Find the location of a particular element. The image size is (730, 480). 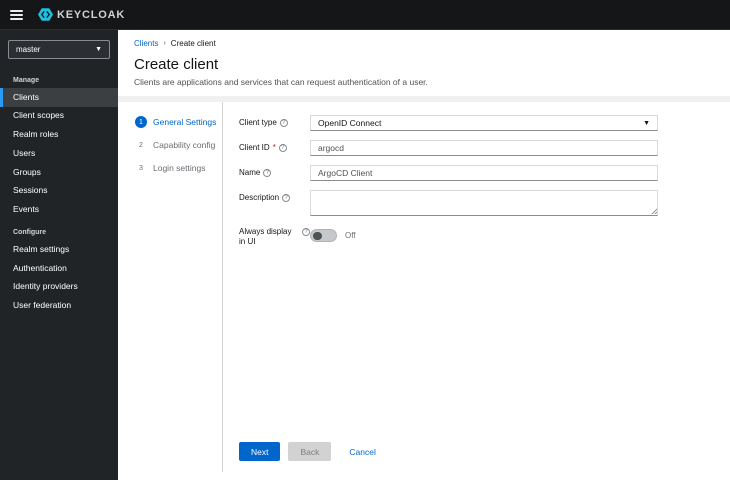

select-caret-icon: ▼ is located at coordinates (646, 123).